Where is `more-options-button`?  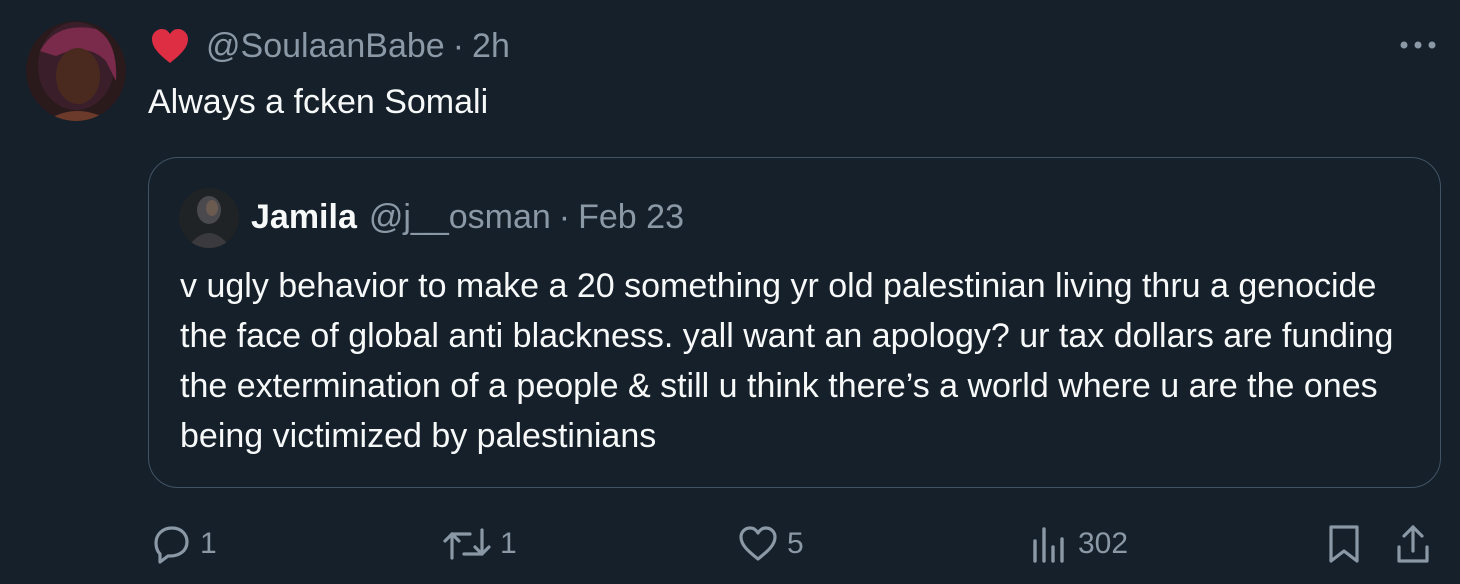
more-options-button is located at coordinates (1418, 45).